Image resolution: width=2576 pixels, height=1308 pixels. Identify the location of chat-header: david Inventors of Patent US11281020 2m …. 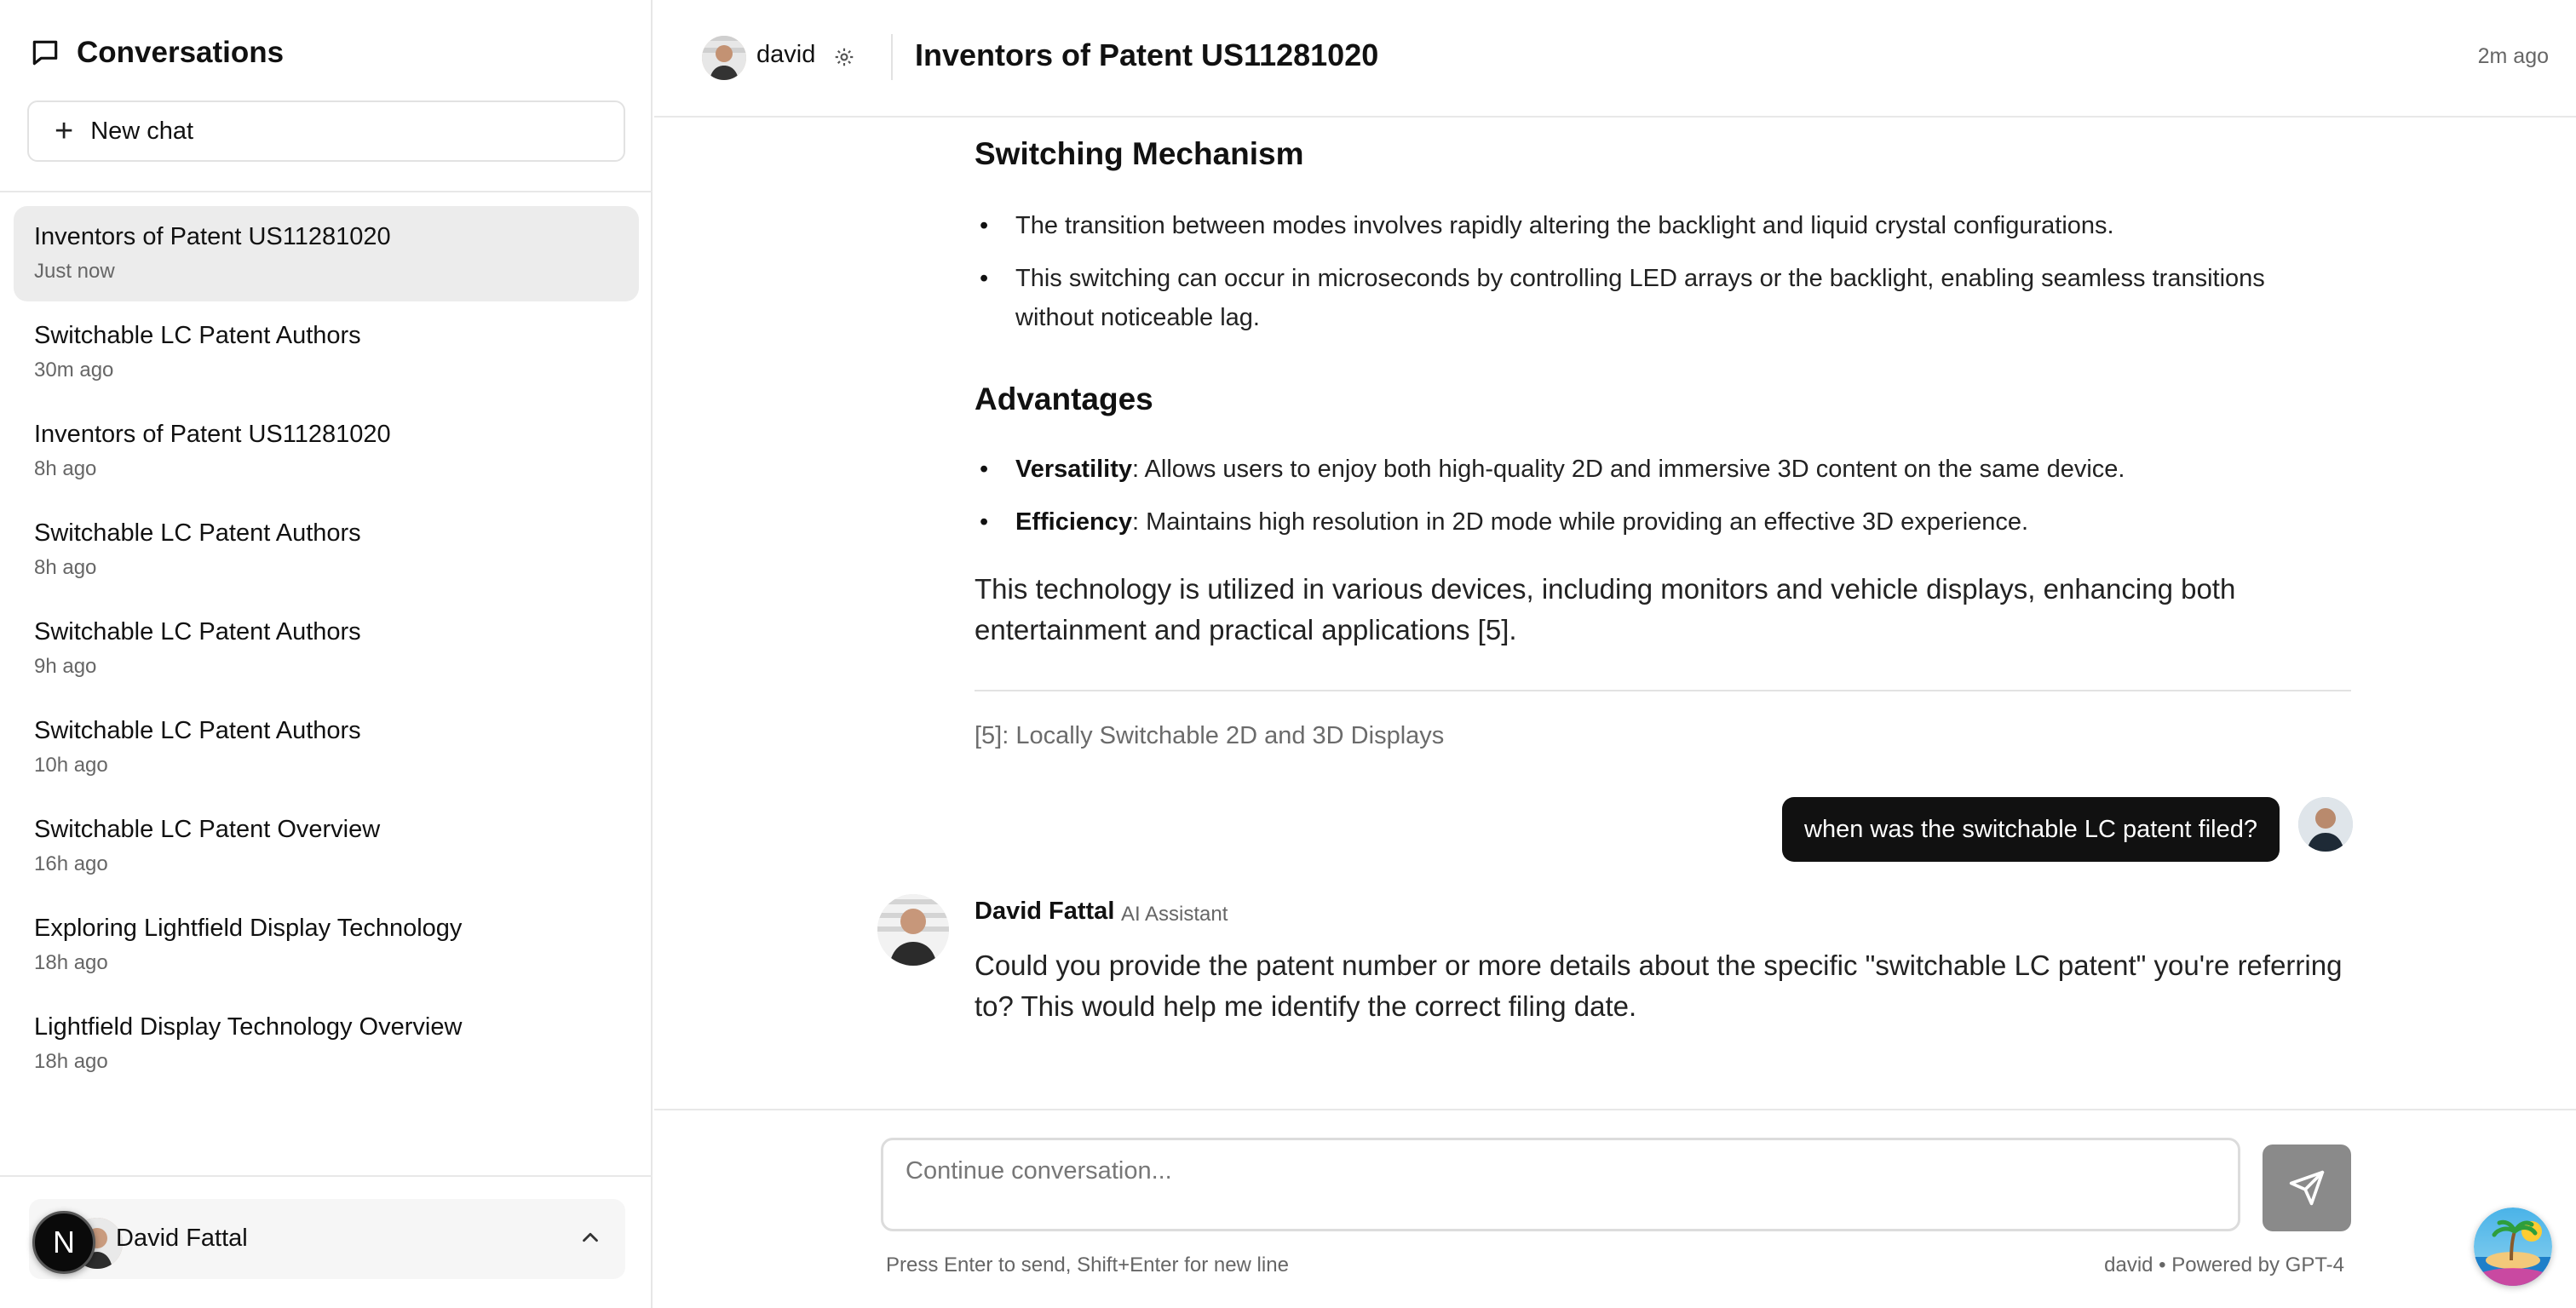
(1615, 59).